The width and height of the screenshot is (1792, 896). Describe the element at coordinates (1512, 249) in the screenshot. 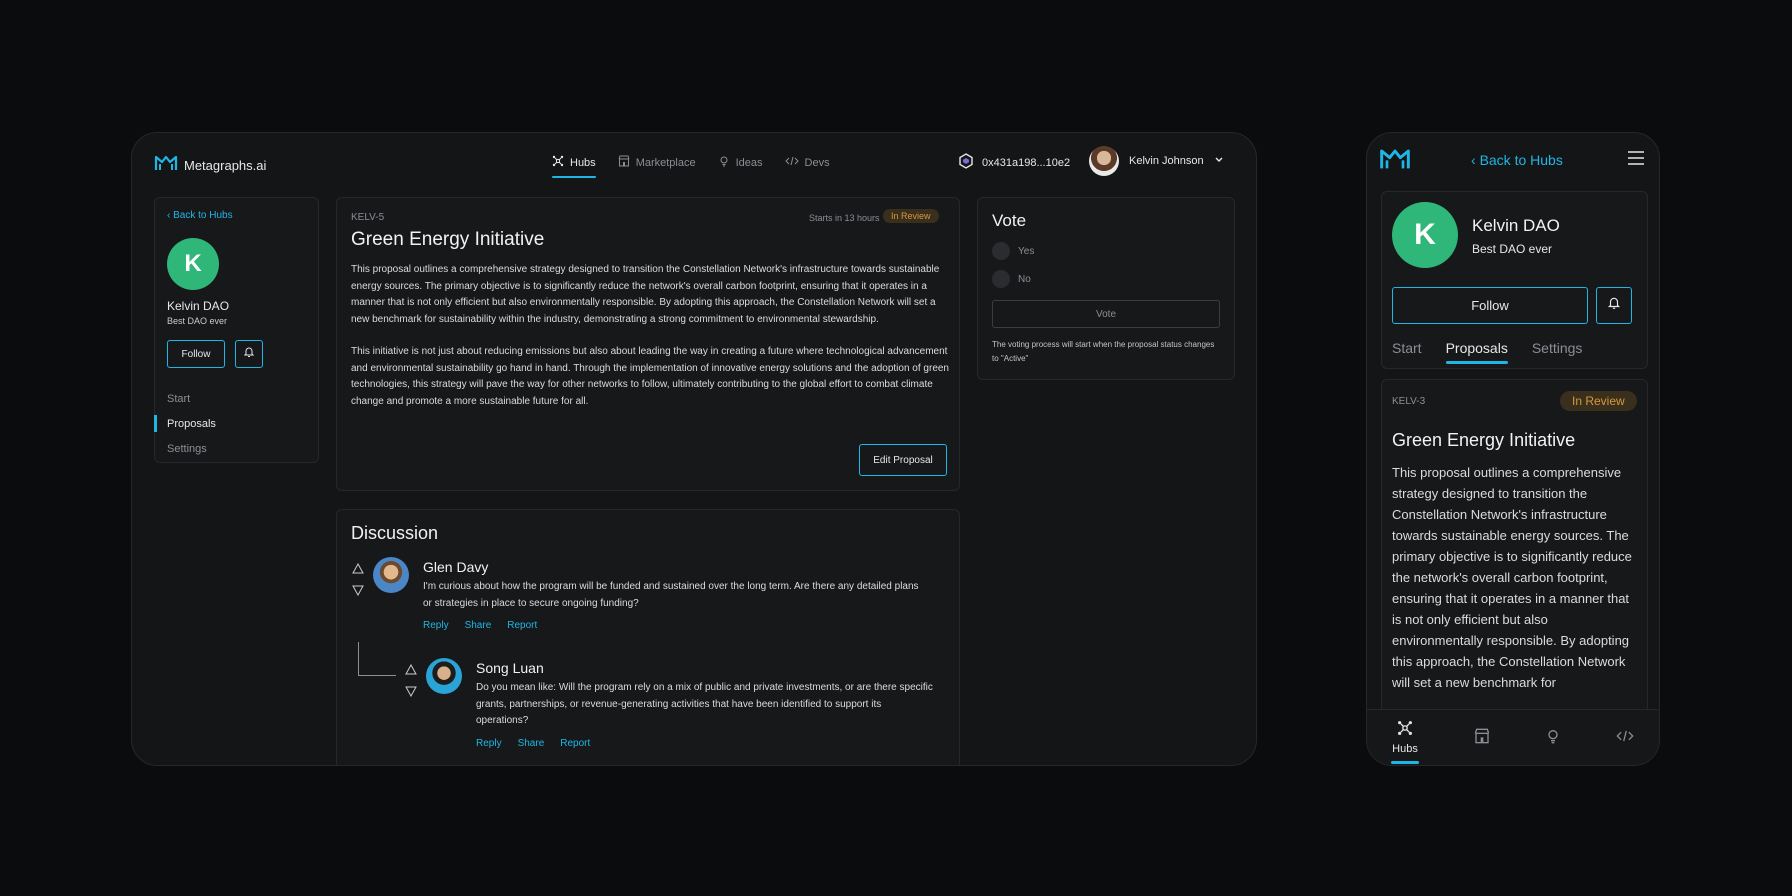

I see `dao-tagline: Best DAO ever` at that location.